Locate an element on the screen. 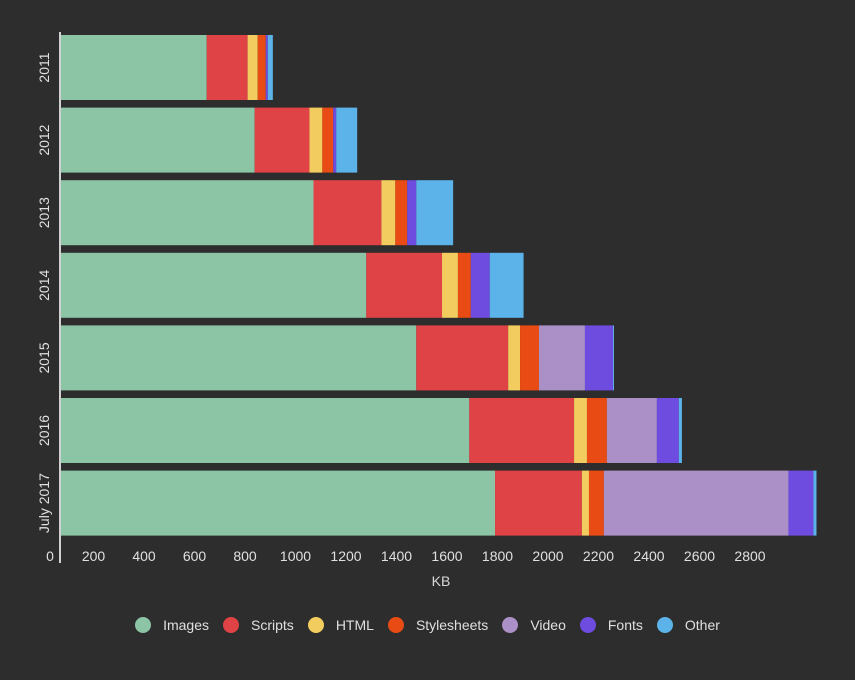  bar-segment-images-2013 is located at coordinates (187, 213).